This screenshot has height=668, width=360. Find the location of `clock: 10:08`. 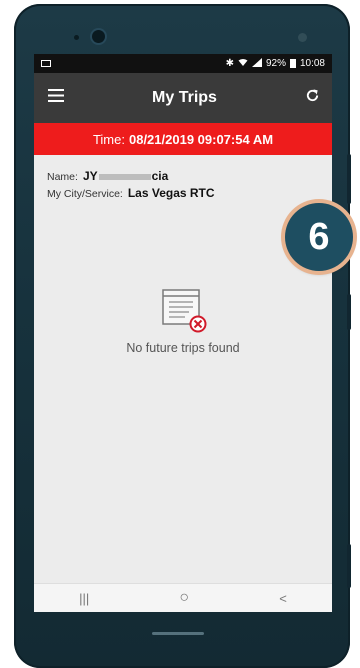

clock: 10:08 is located at coordinates (312, 63).